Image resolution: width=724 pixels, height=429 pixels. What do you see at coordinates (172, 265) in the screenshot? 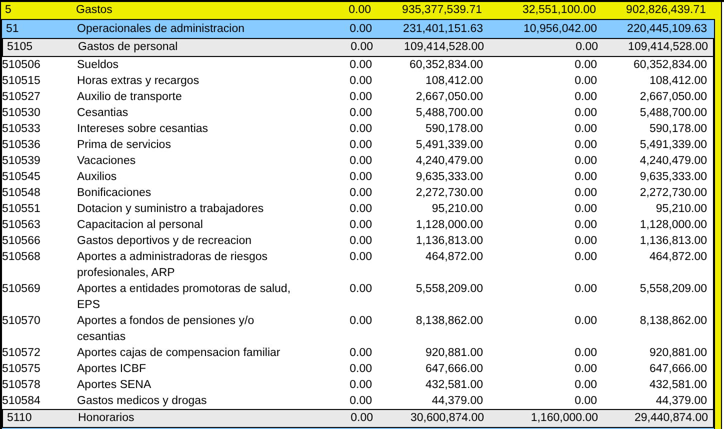
I see `account-name: Aportes a administradoras de riesgos profesionales, ARP` at bounding box center [172, 265].